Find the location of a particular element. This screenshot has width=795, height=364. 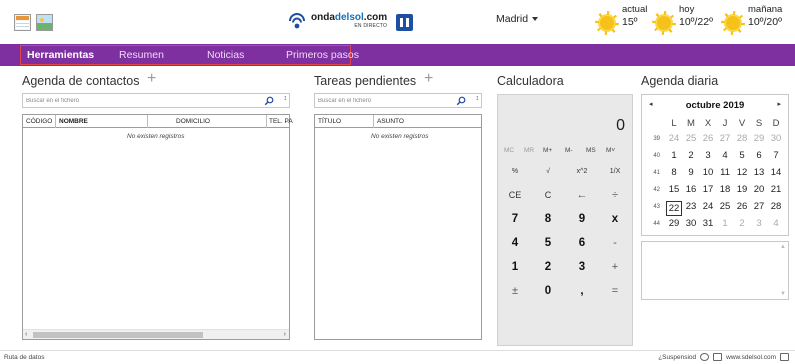

clear-button: C is located at coordinates (548, 195).